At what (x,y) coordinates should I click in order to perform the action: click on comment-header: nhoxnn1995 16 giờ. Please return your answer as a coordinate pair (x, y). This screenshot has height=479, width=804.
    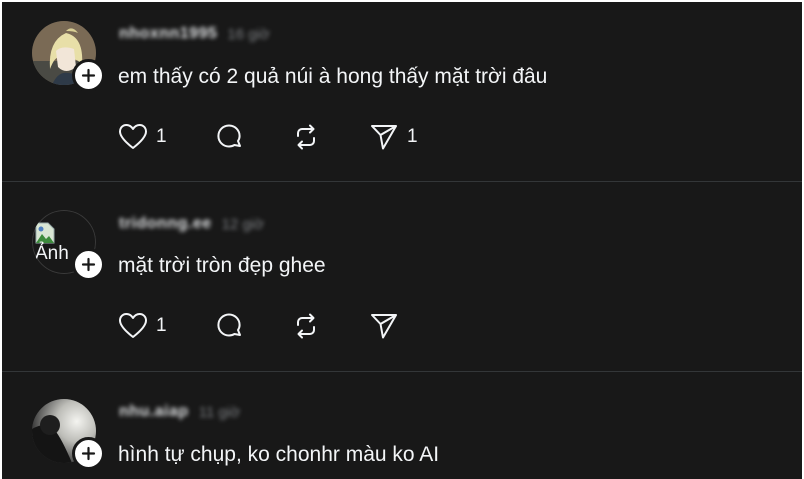
    Looking at the image, I should click on (194, 34).